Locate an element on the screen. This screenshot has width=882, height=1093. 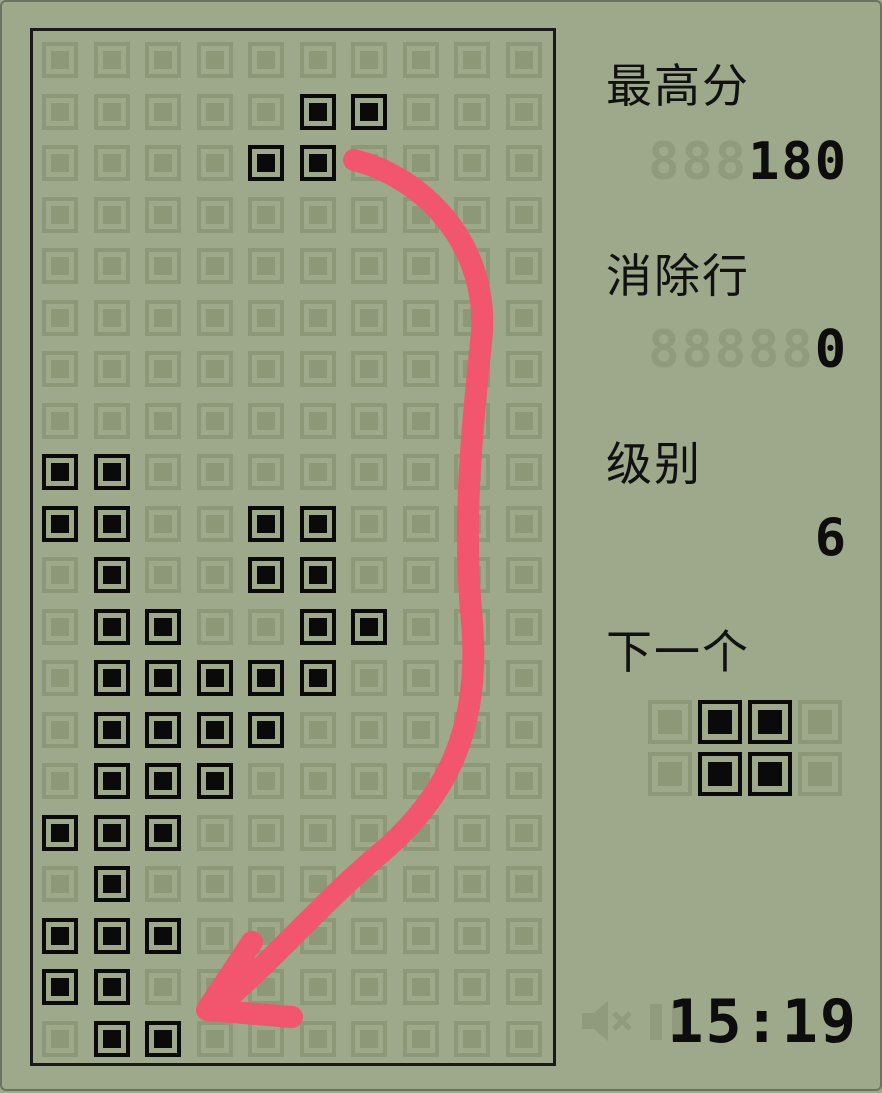
lines-cleared-display: 888880 is located at coordinates (748, 350).